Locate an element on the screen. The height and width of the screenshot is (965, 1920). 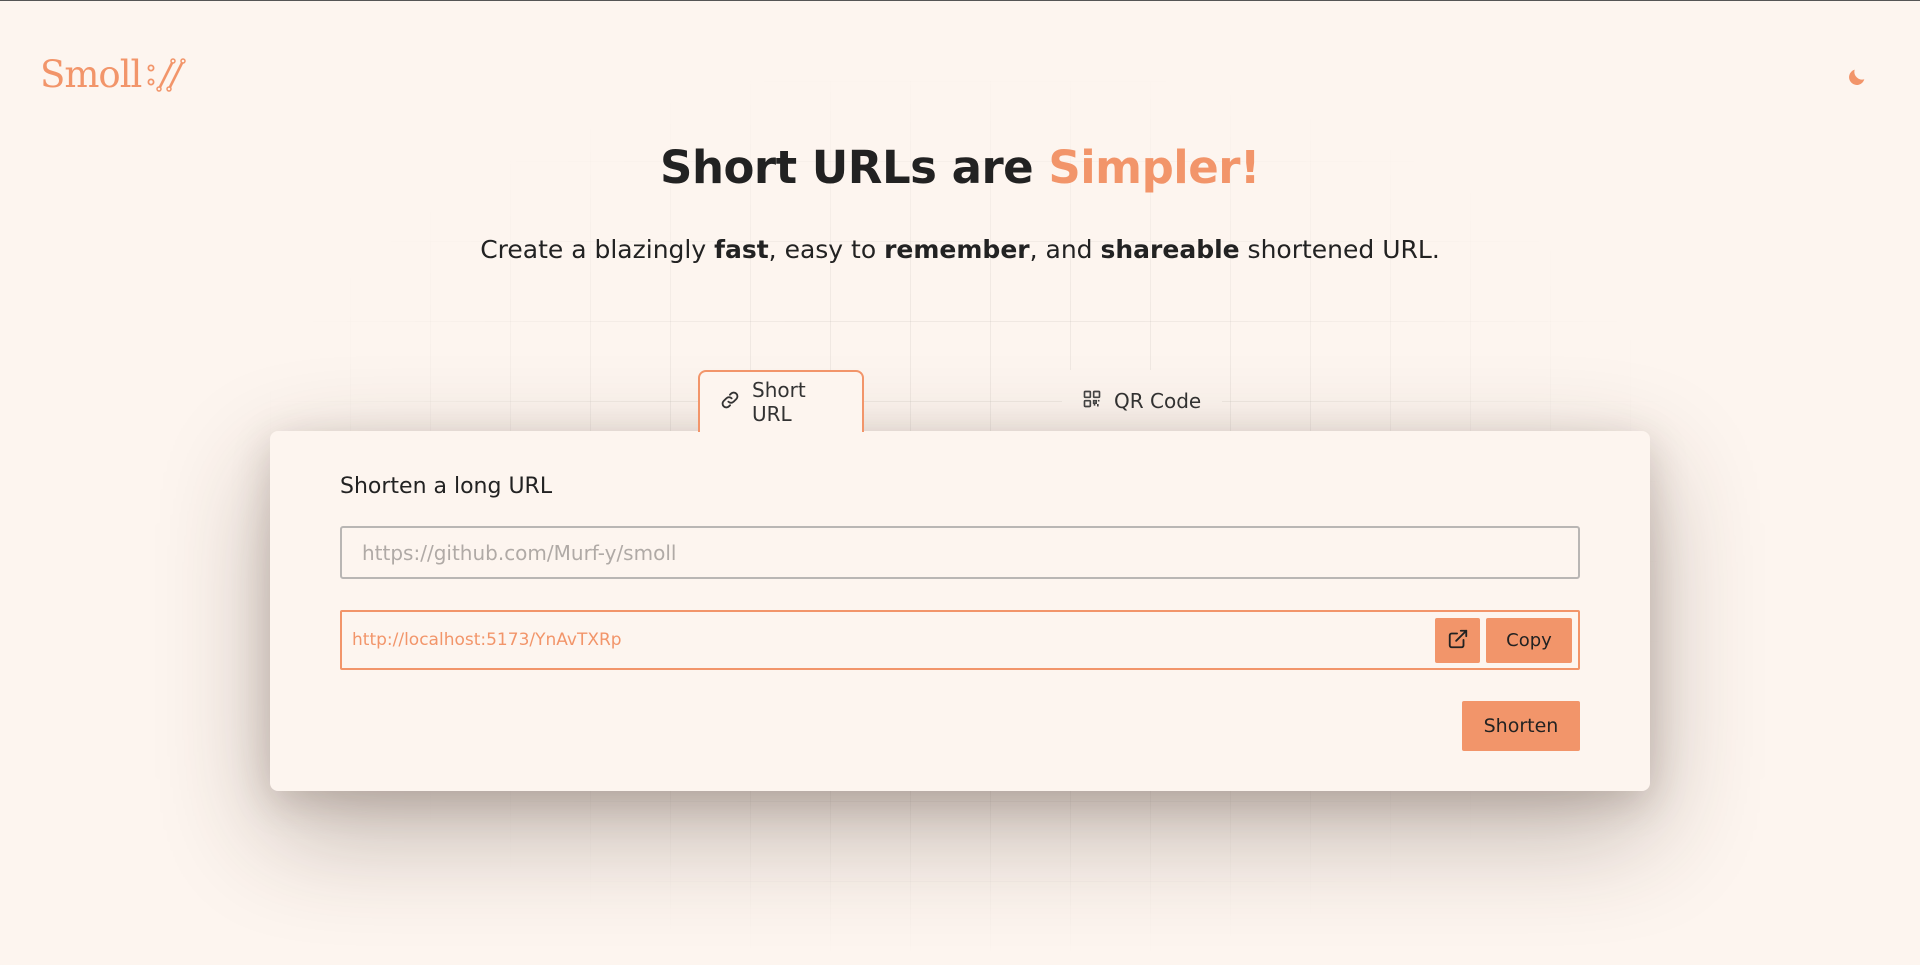
open-link-button is located at coordinates (1457, 640).